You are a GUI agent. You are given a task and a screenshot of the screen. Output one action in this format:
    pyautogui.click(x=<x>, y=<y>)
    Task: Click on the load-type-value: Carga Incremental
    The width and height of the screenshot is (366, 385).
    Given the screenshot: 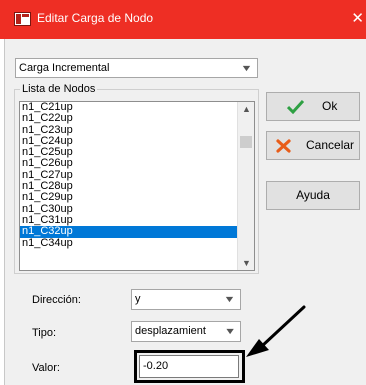 What is the action you would take?
    pyautogui.click(x=64, y=68)
    